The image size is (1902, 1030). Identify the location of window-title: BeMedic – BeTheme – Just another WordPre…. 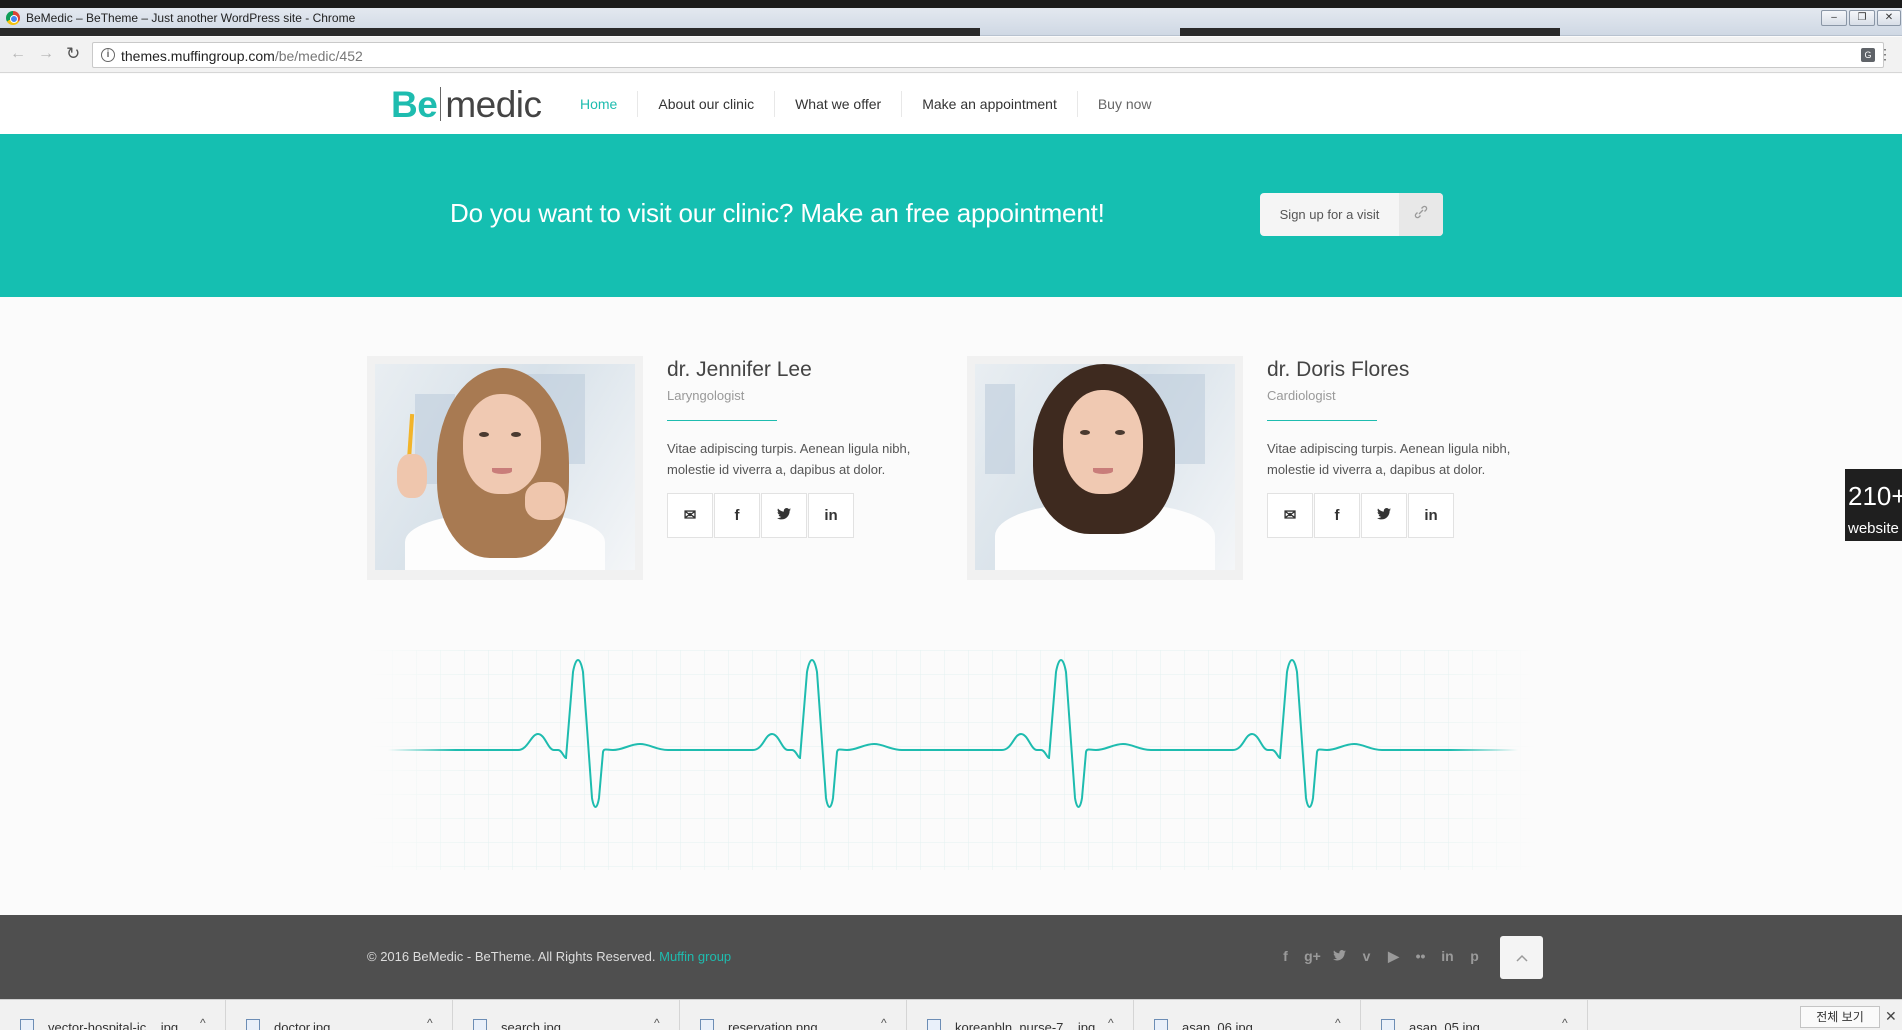
(191, 18).